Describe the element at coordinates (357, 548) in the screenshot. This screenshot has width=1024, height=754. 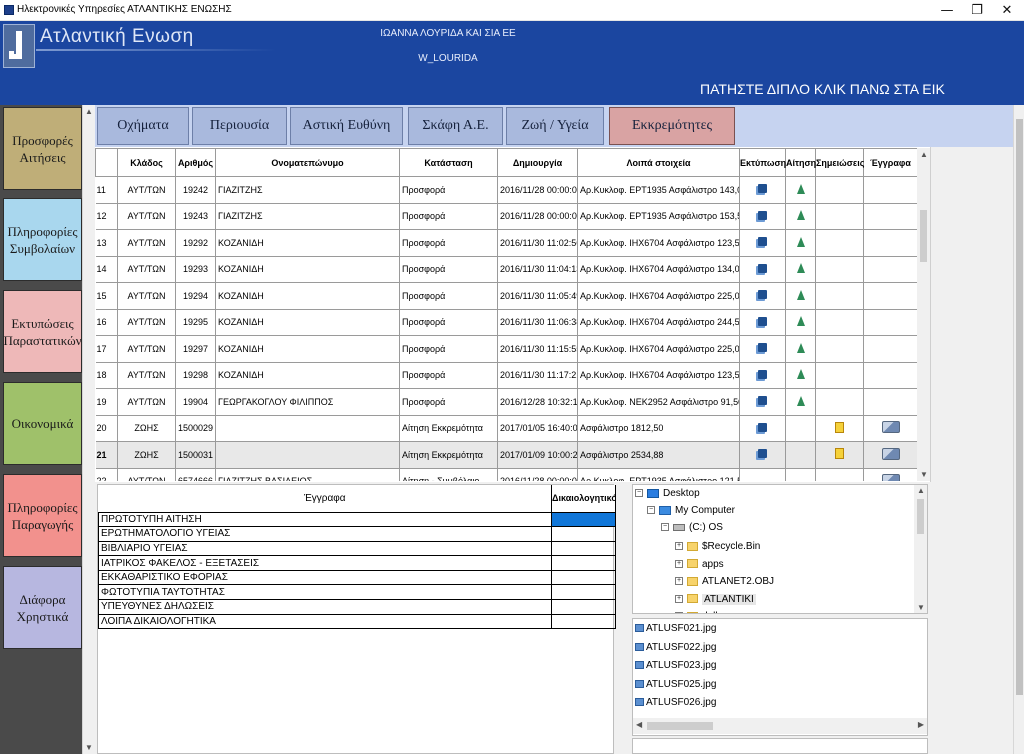
I see `document-row: ΒΙΒΛΙΑΡΙΟ ΥΓΕΙΑΣ` at that location.